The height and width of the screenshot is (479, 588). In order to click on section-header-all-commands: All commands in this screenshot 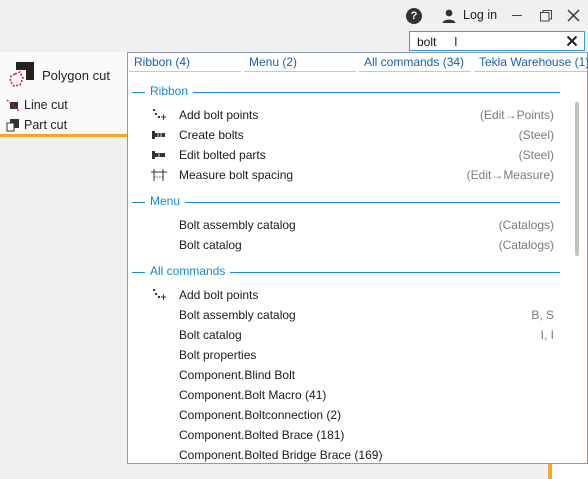, I will do `click(346, 271)`.